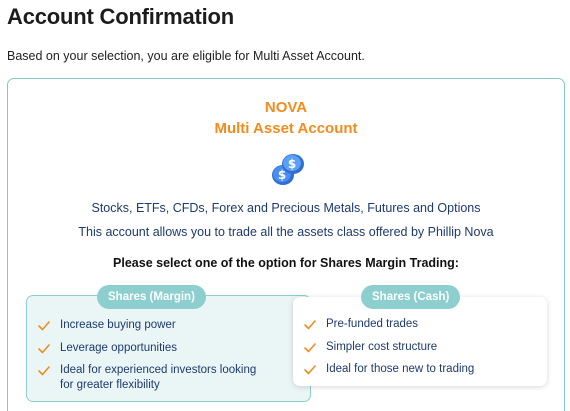 The height and width of the screenshot is (411, 570). What do you see at coordinates (411, 297) in the screenshot?
I see `option-cash-label: Shares (Cash)` at bounding box center [411, 297].